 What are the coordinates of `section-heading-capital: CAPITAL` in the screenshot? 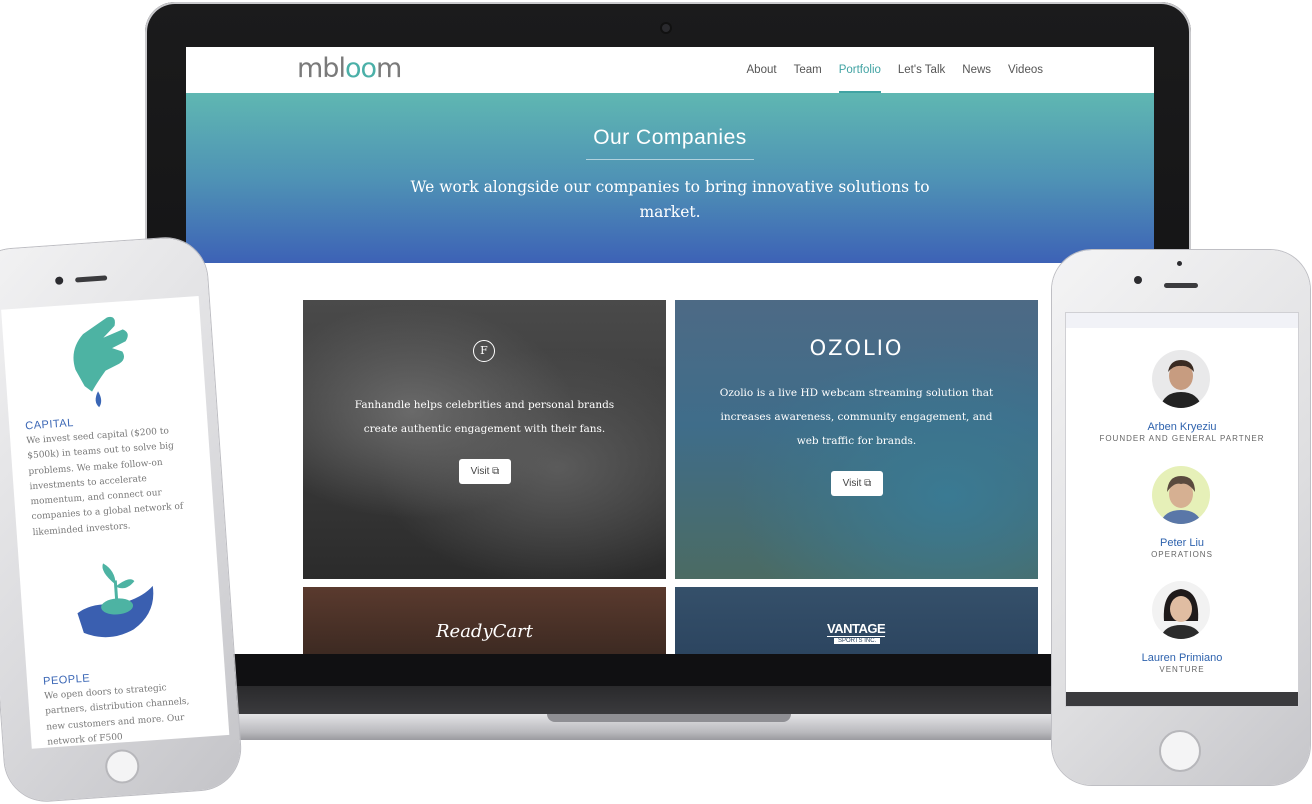 It's located at (49, 425).